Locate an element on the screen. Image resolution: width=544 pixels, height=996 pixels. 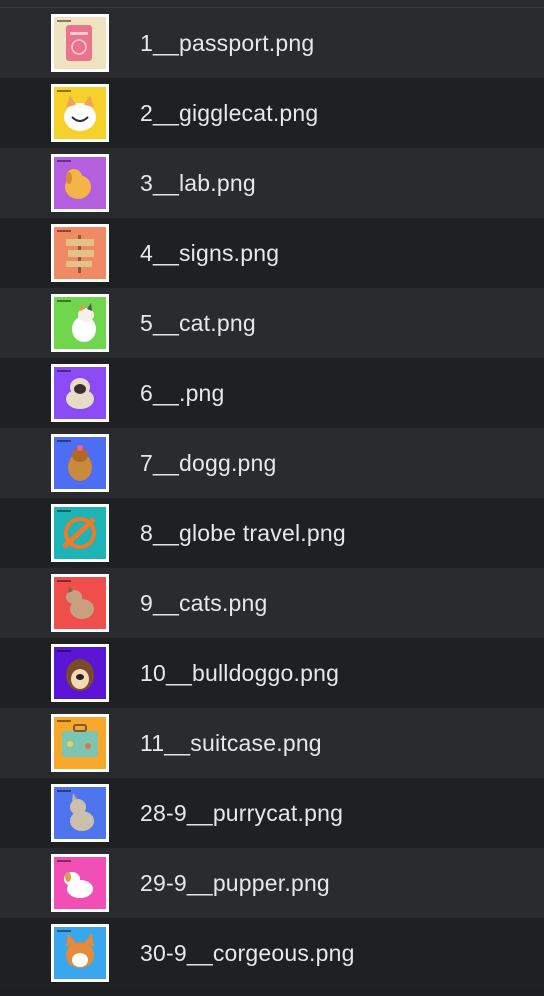
file-name: 29-9__pupper.png is located at coordinates (235, 883).